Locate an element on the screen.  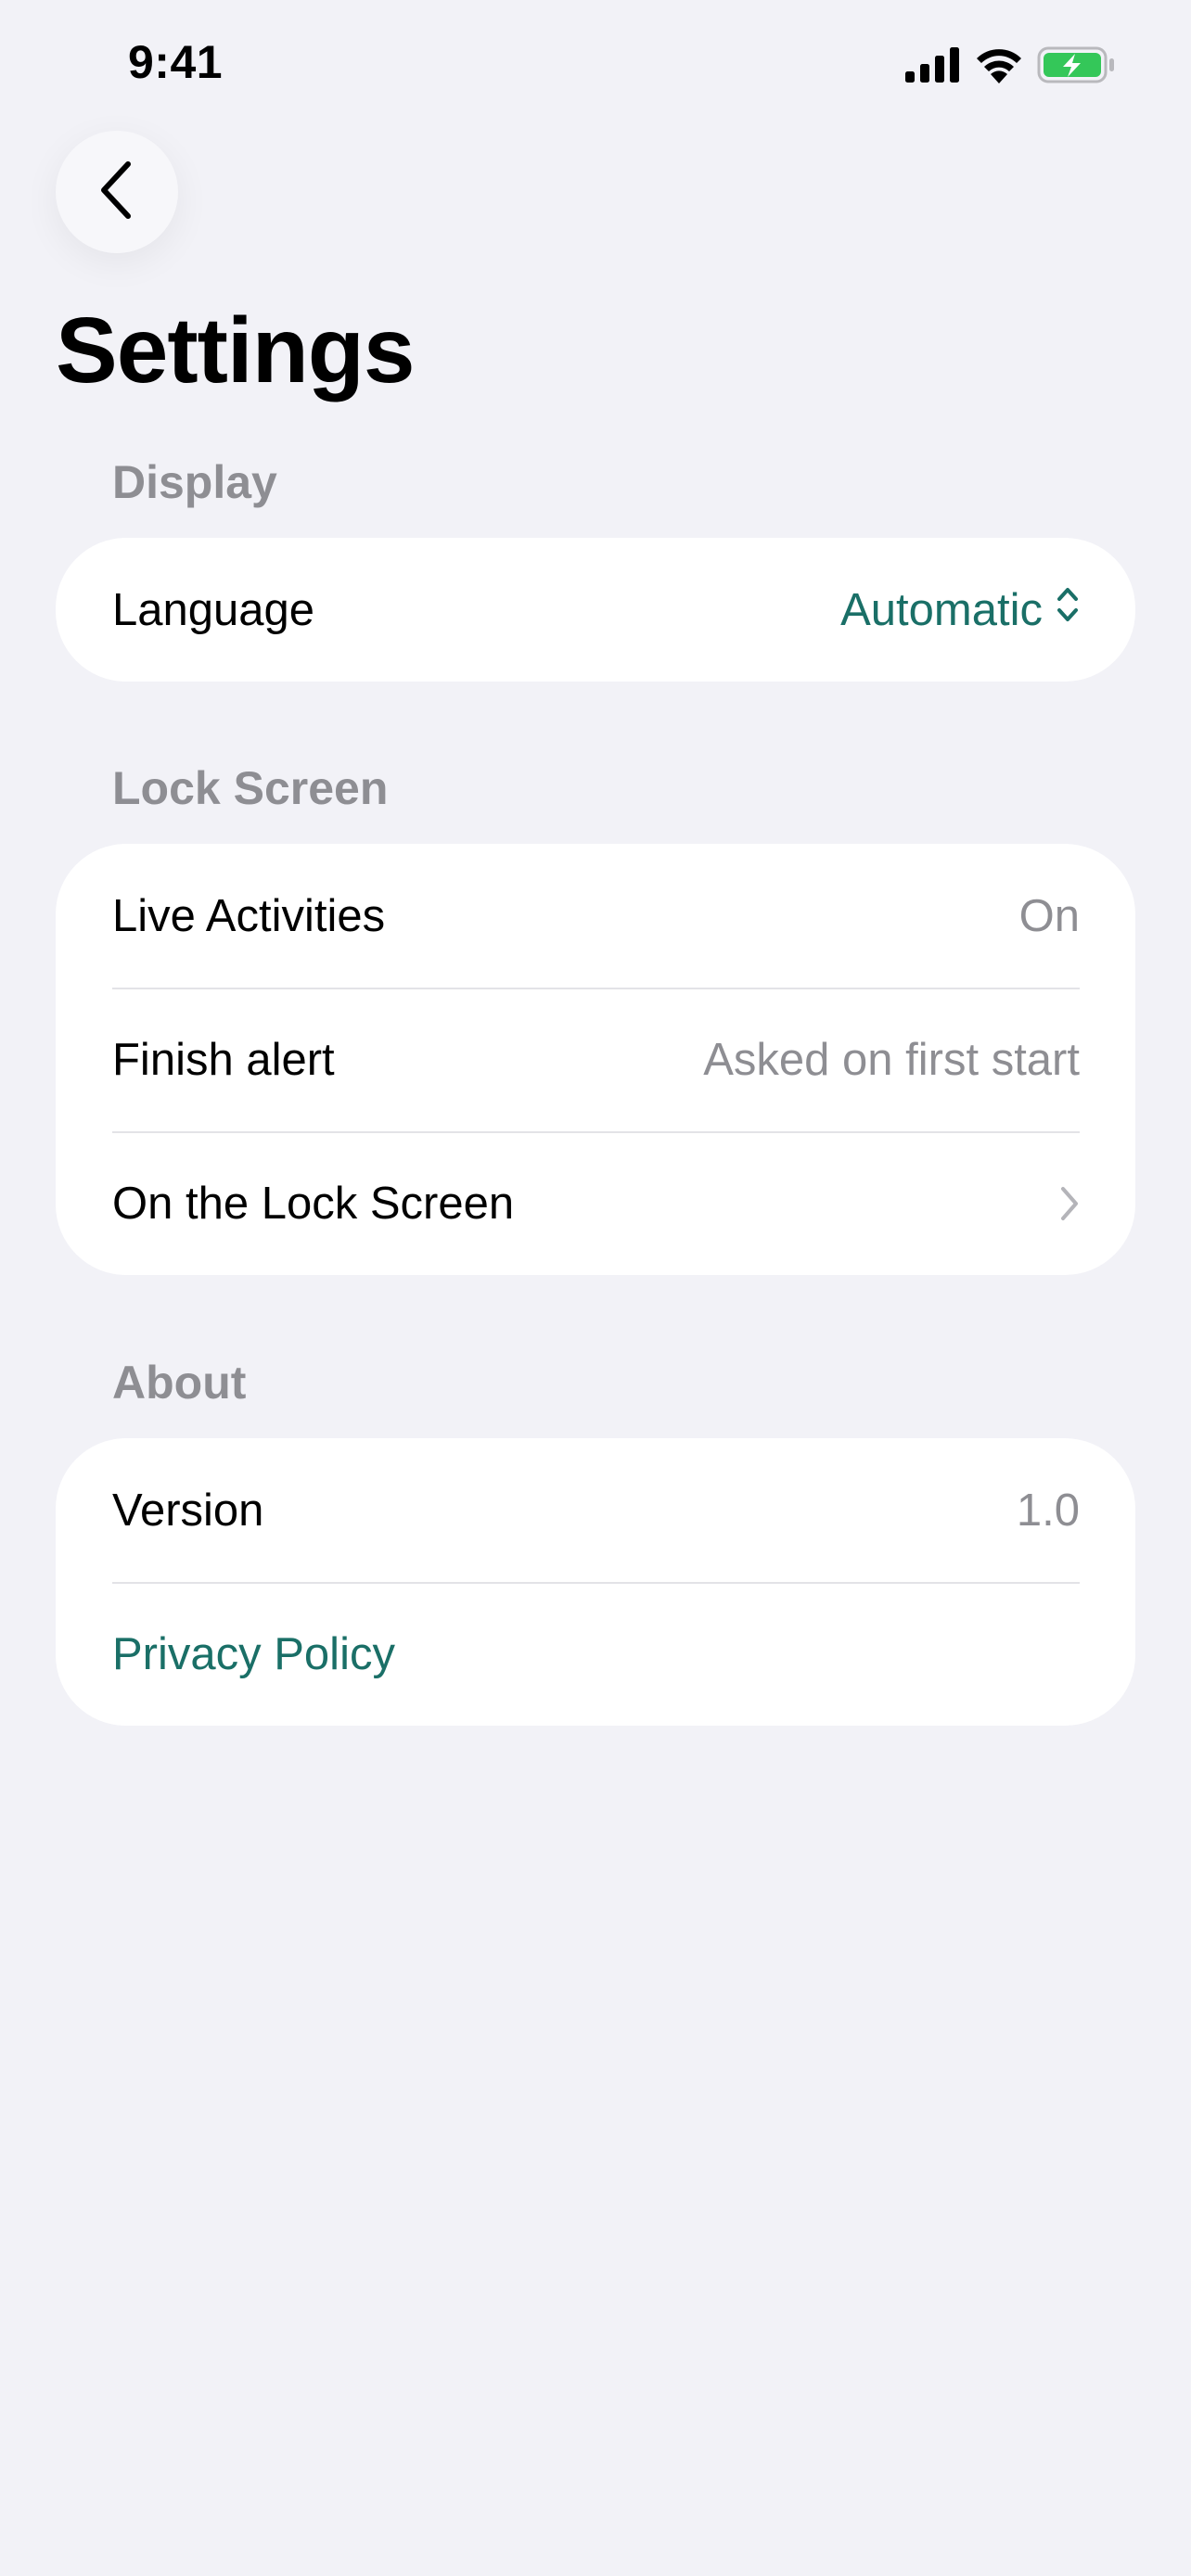
live-activities-label: Live Activities is located at coordinates (249, 916).